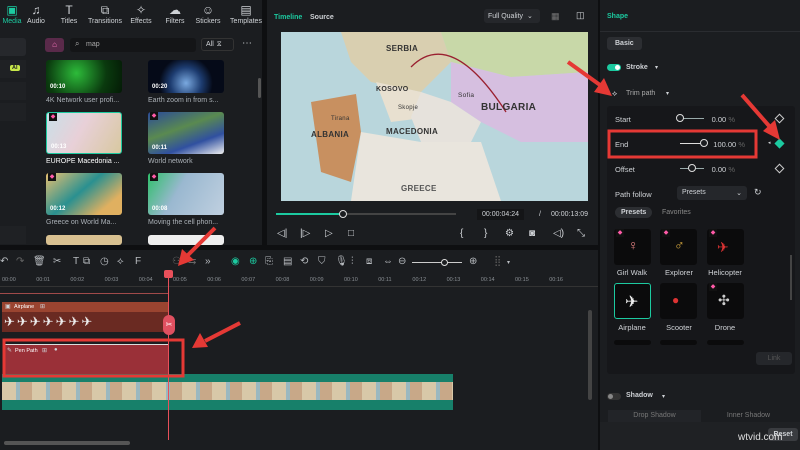 Image resolution: width=800 pixels, height=450 pixels. I want to click on motion-icon: ⟲, so click(304, 261).